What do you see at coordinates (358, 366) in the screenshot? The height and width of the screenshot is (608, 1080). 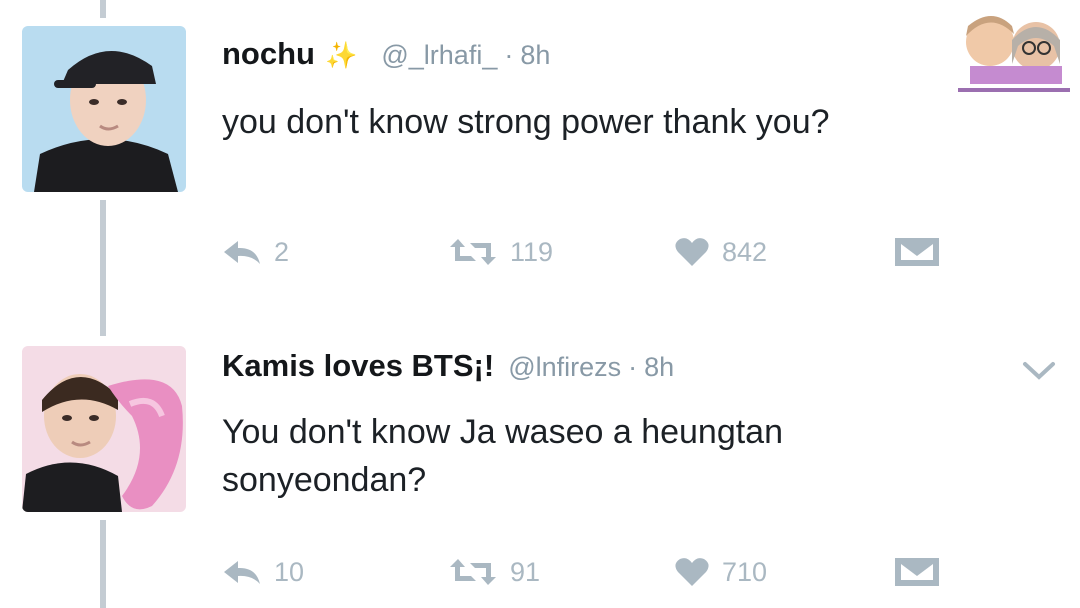 I see `display-name: Kamis loves BTS¡!` at bounding box center [358, 366].